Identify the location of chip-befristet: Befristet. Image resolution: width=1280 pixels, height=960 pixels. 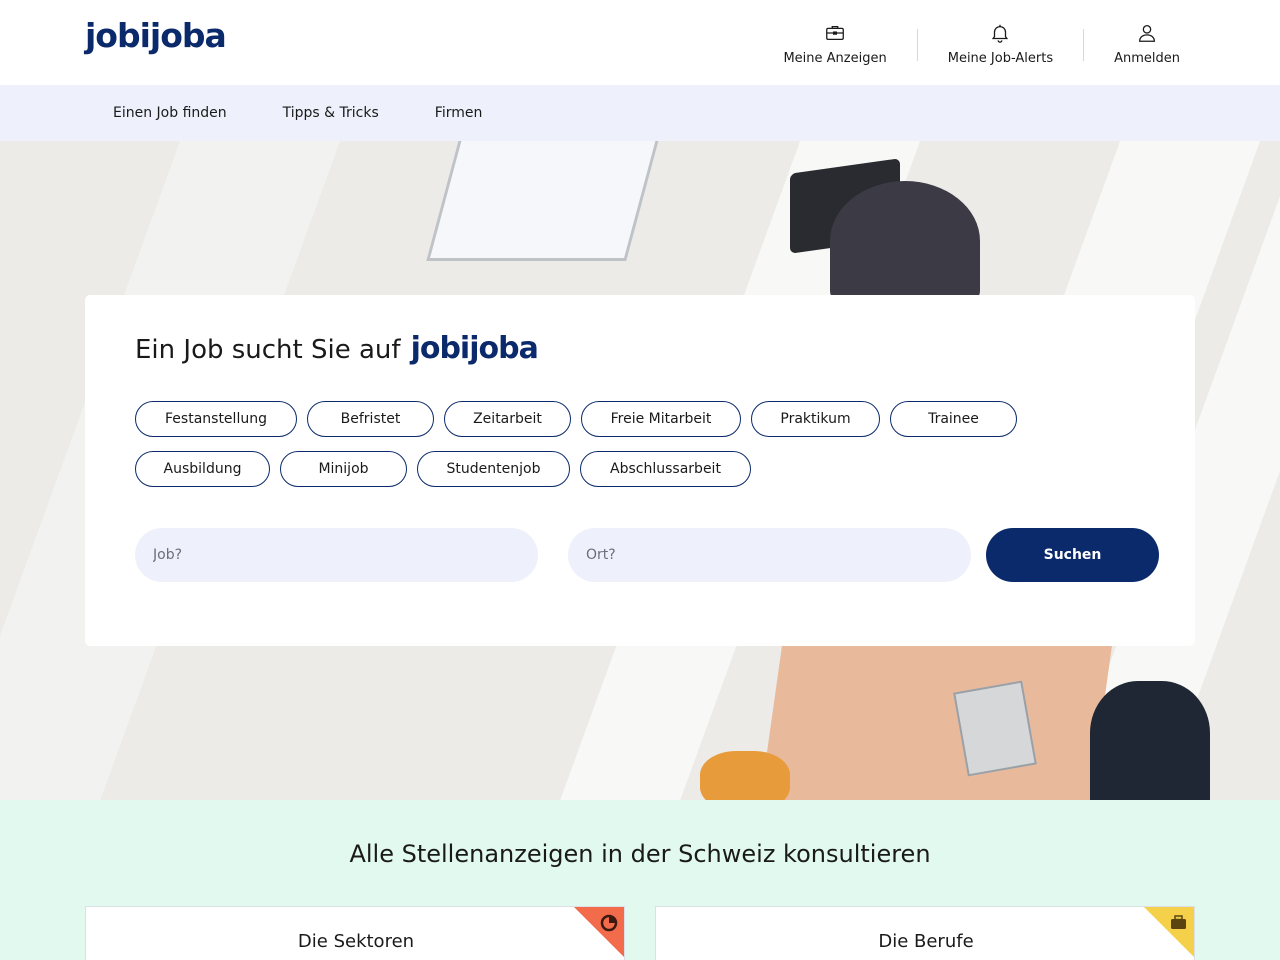
(370, 419).